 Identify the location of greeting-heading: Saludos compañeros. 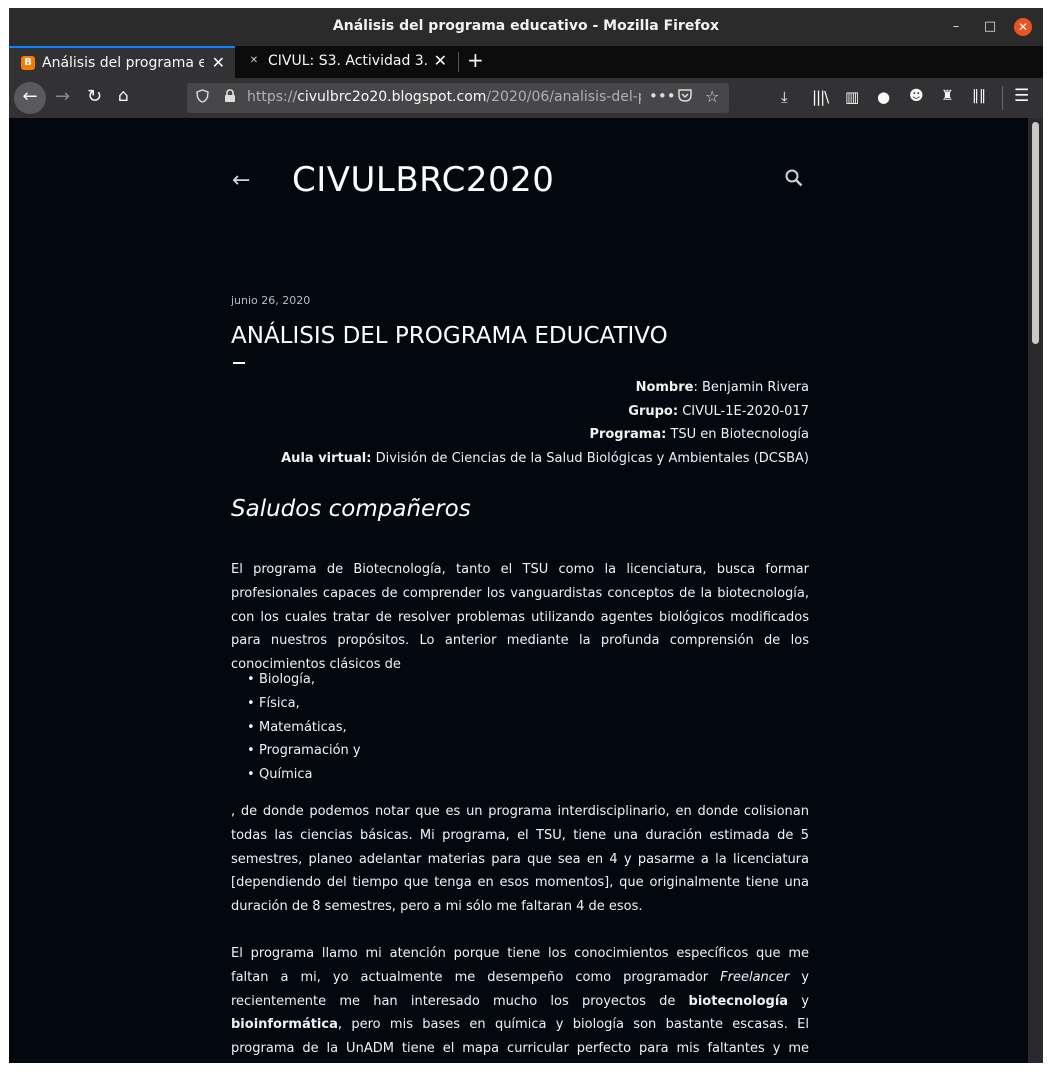
(351, 509).